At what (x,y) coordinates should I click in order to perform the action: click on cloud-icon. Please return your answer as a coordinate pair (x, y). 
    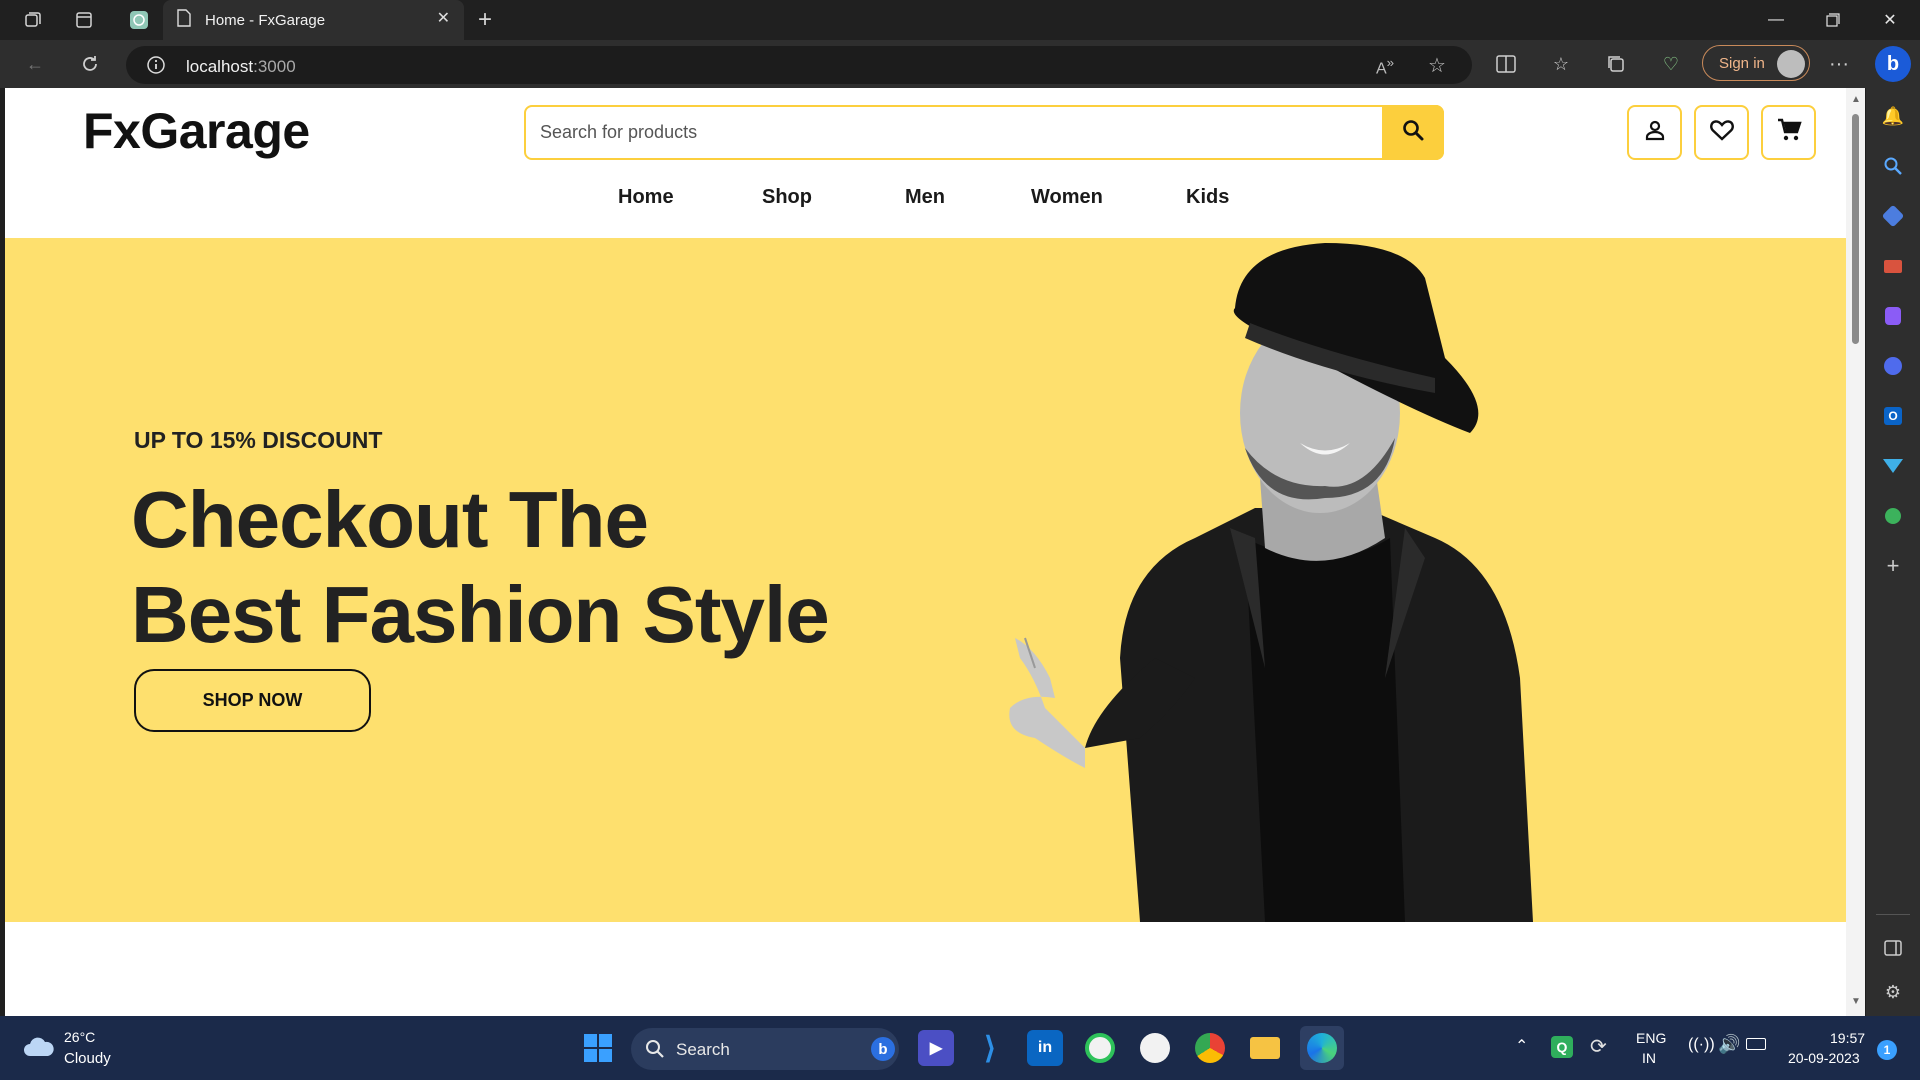
    Looking at the image, I should click on (39, 1049).